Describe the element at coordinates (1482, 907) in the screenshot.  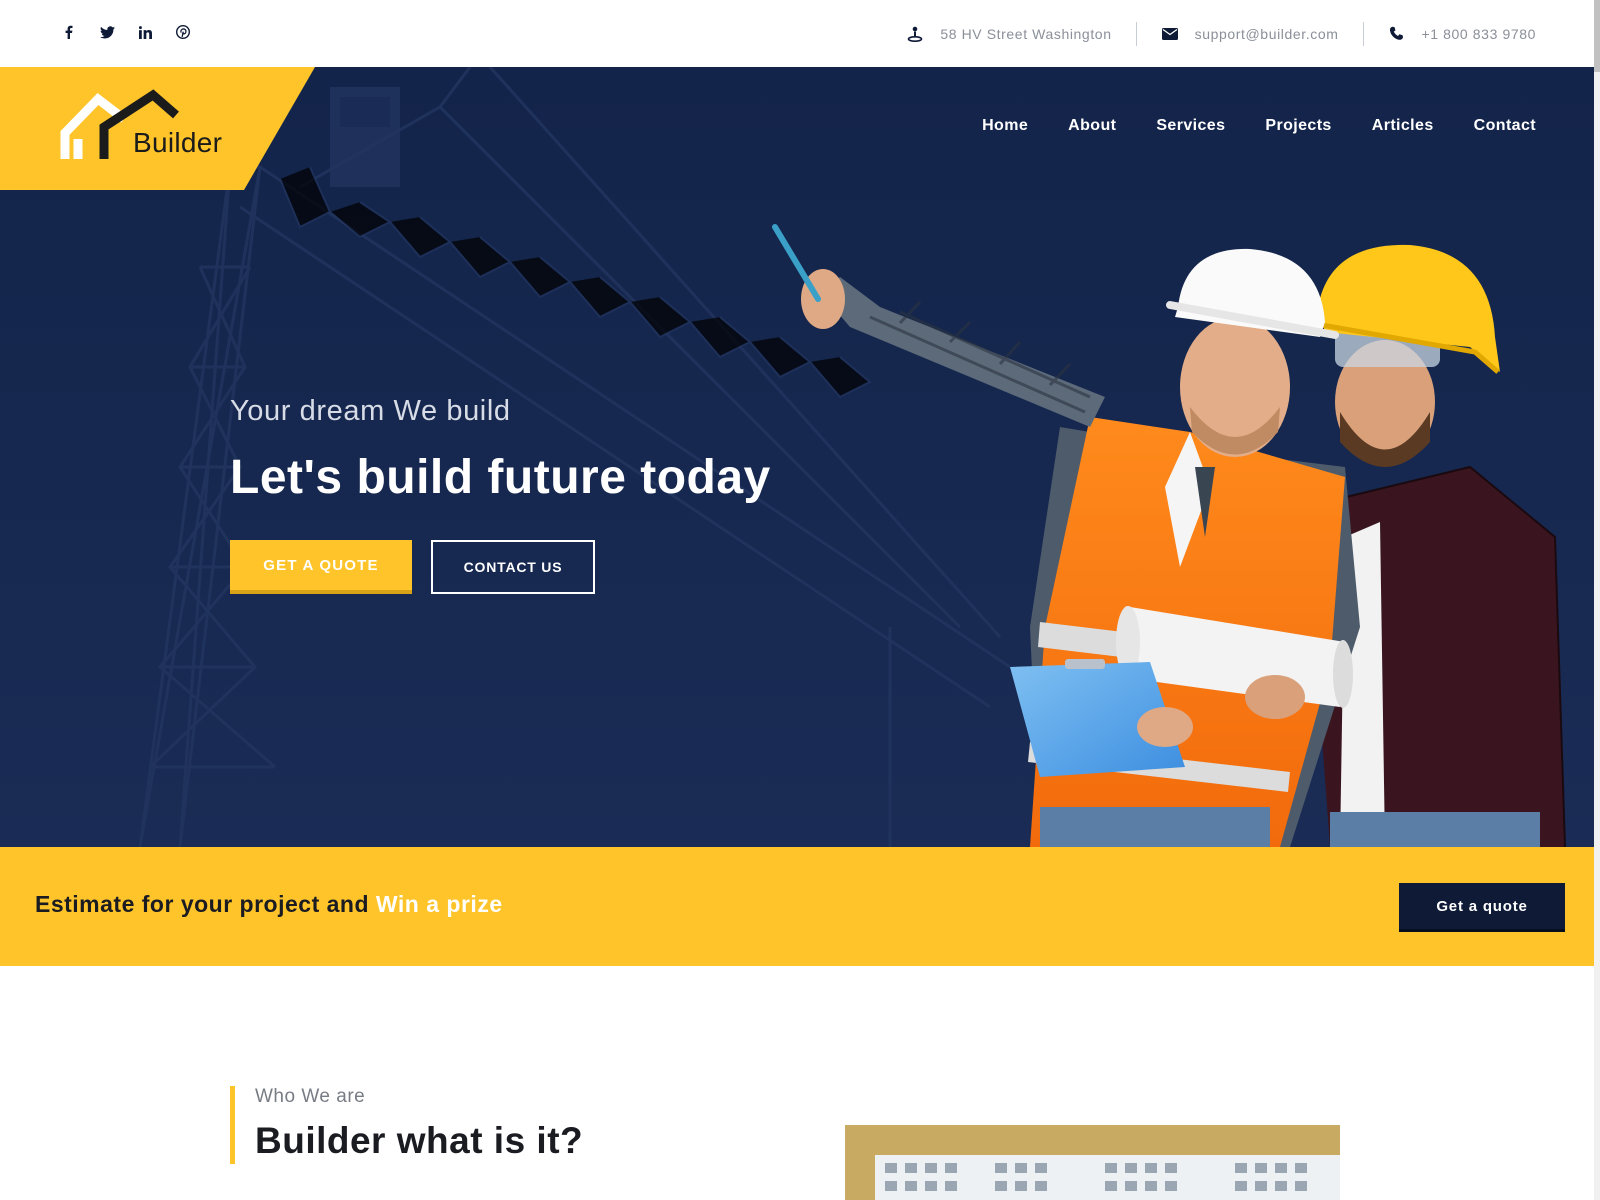
I see `cta-get-a-quote-button: Get a quote` at that location.